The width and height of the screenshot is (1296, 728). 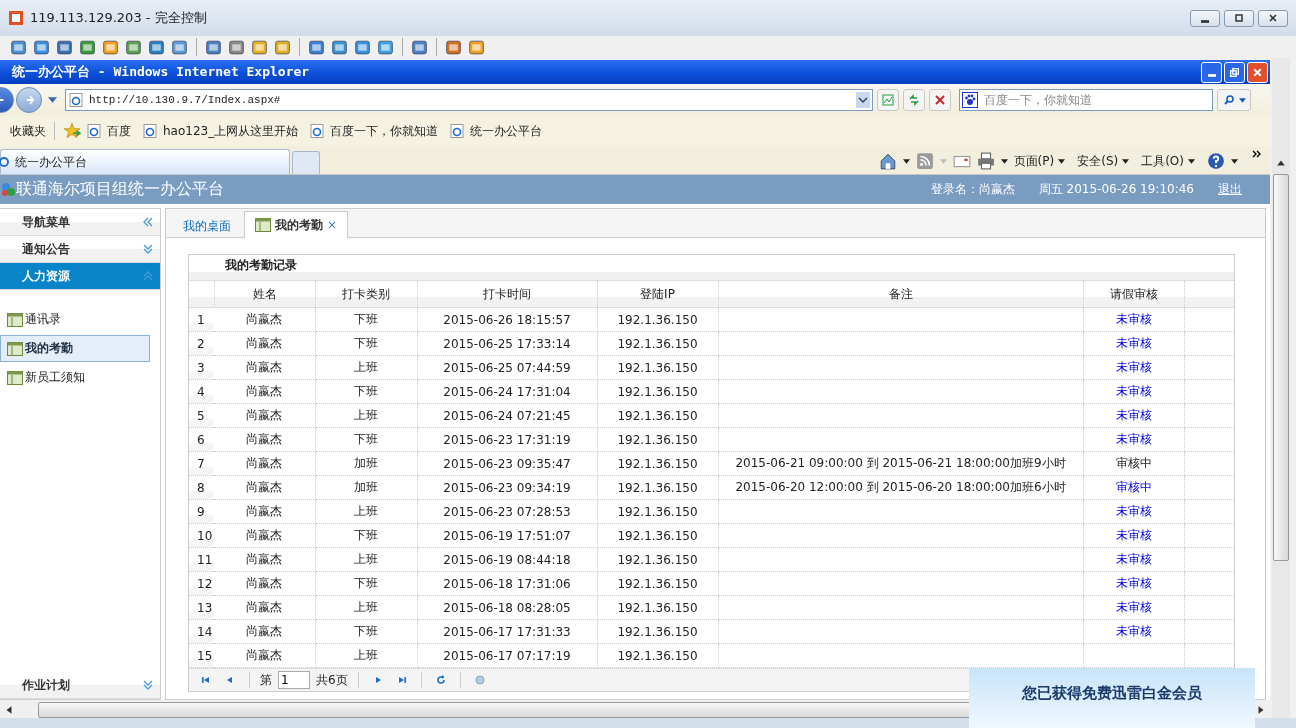 What do you see at coordinates (401, 680) in the screenshot?
I see `last-page-icon` at bounding box center [401, 680].